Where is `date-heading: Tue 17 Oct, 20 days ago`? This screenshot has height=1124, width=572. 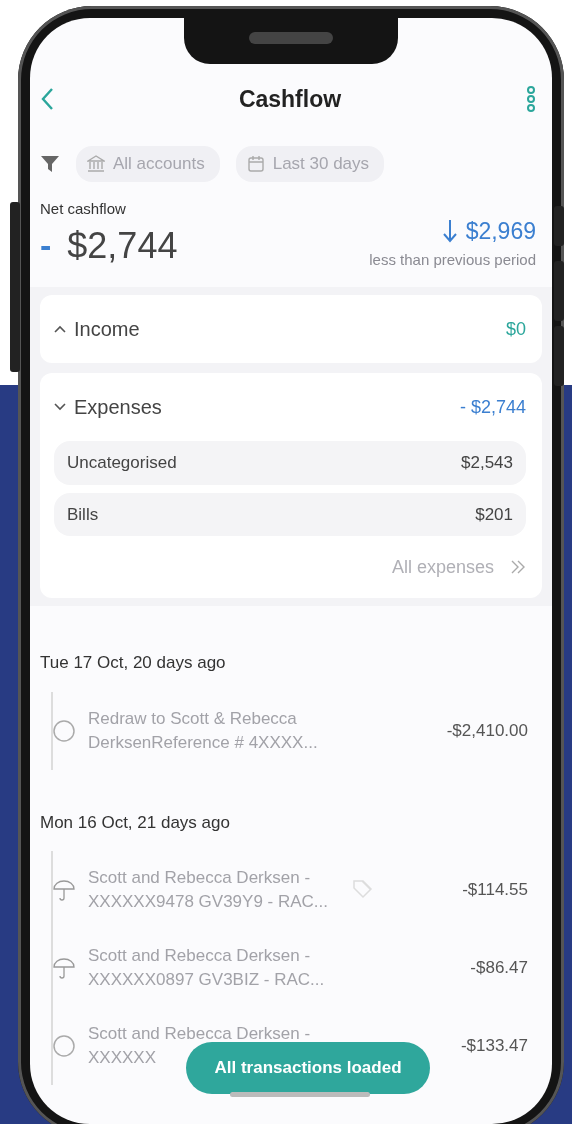
date-heading: Tue 17 Oct, 20 days ago is located at coordinates (133, 663).